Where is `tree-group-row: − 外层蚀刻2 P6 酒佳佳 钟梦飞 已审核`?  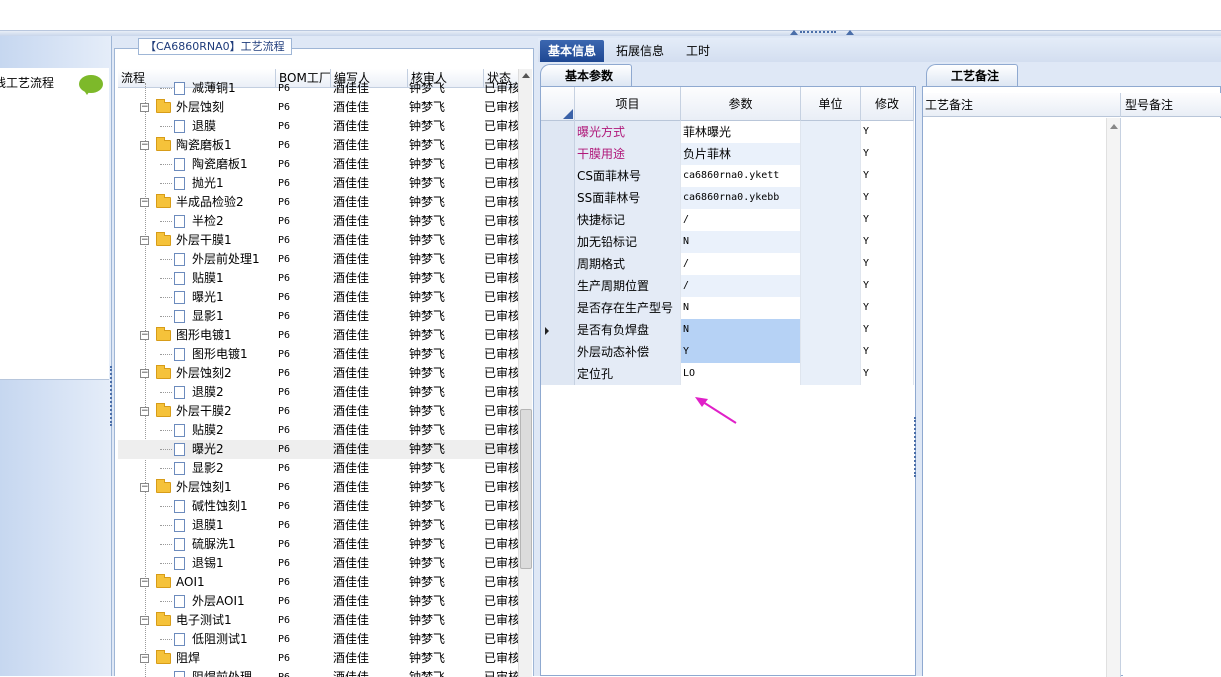 tree-group-row: − 外层蚀刻2 P6 酒佳佳 钟梦飞 已审核 is located at coordinates (318, 373).